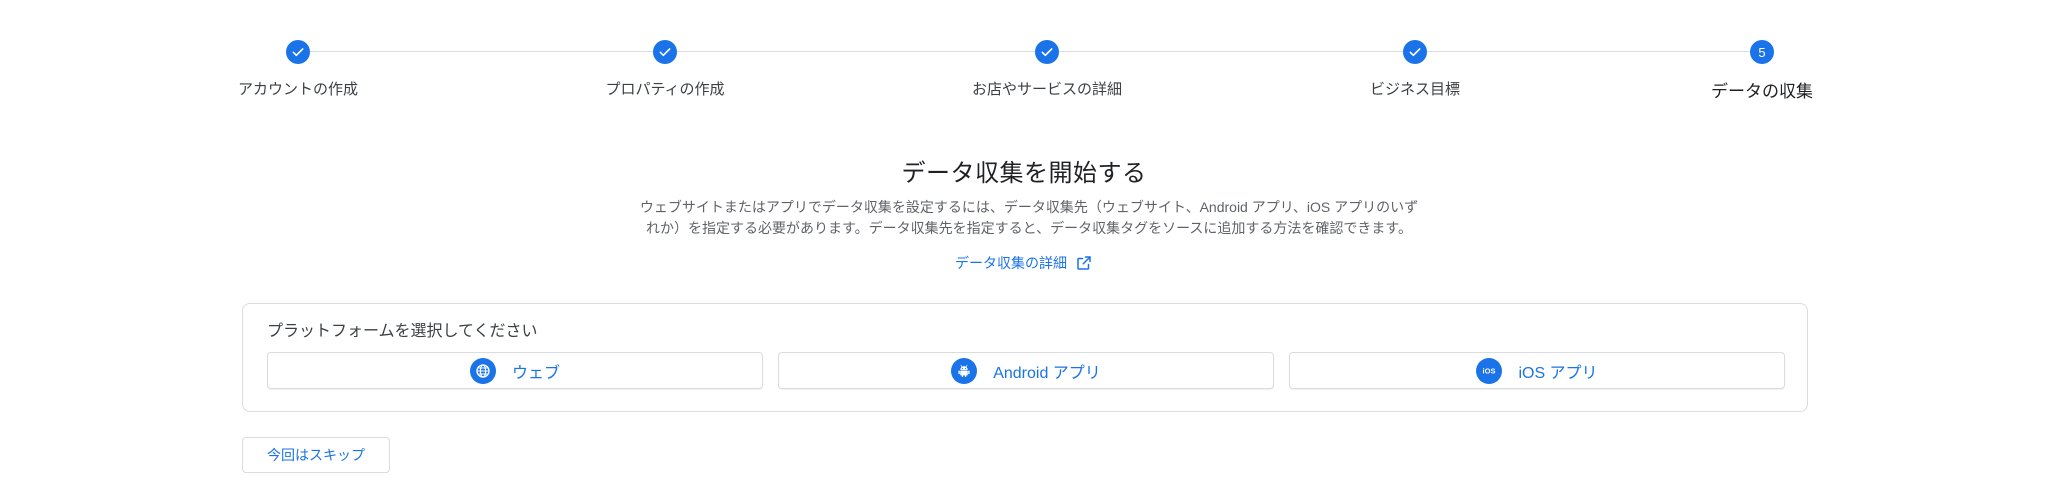  I want to click on globe-icon, so click(482, 370).